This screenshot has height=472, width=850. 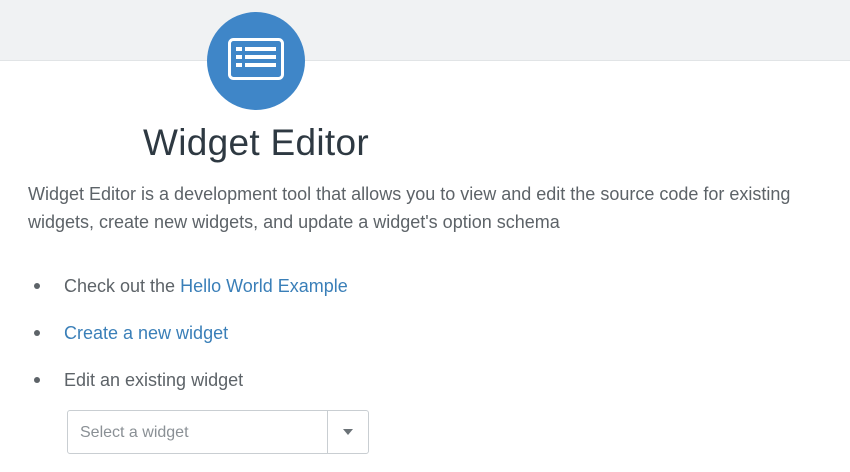 I want to click on page-title: Widget Editor, so click(x=256, y=142).